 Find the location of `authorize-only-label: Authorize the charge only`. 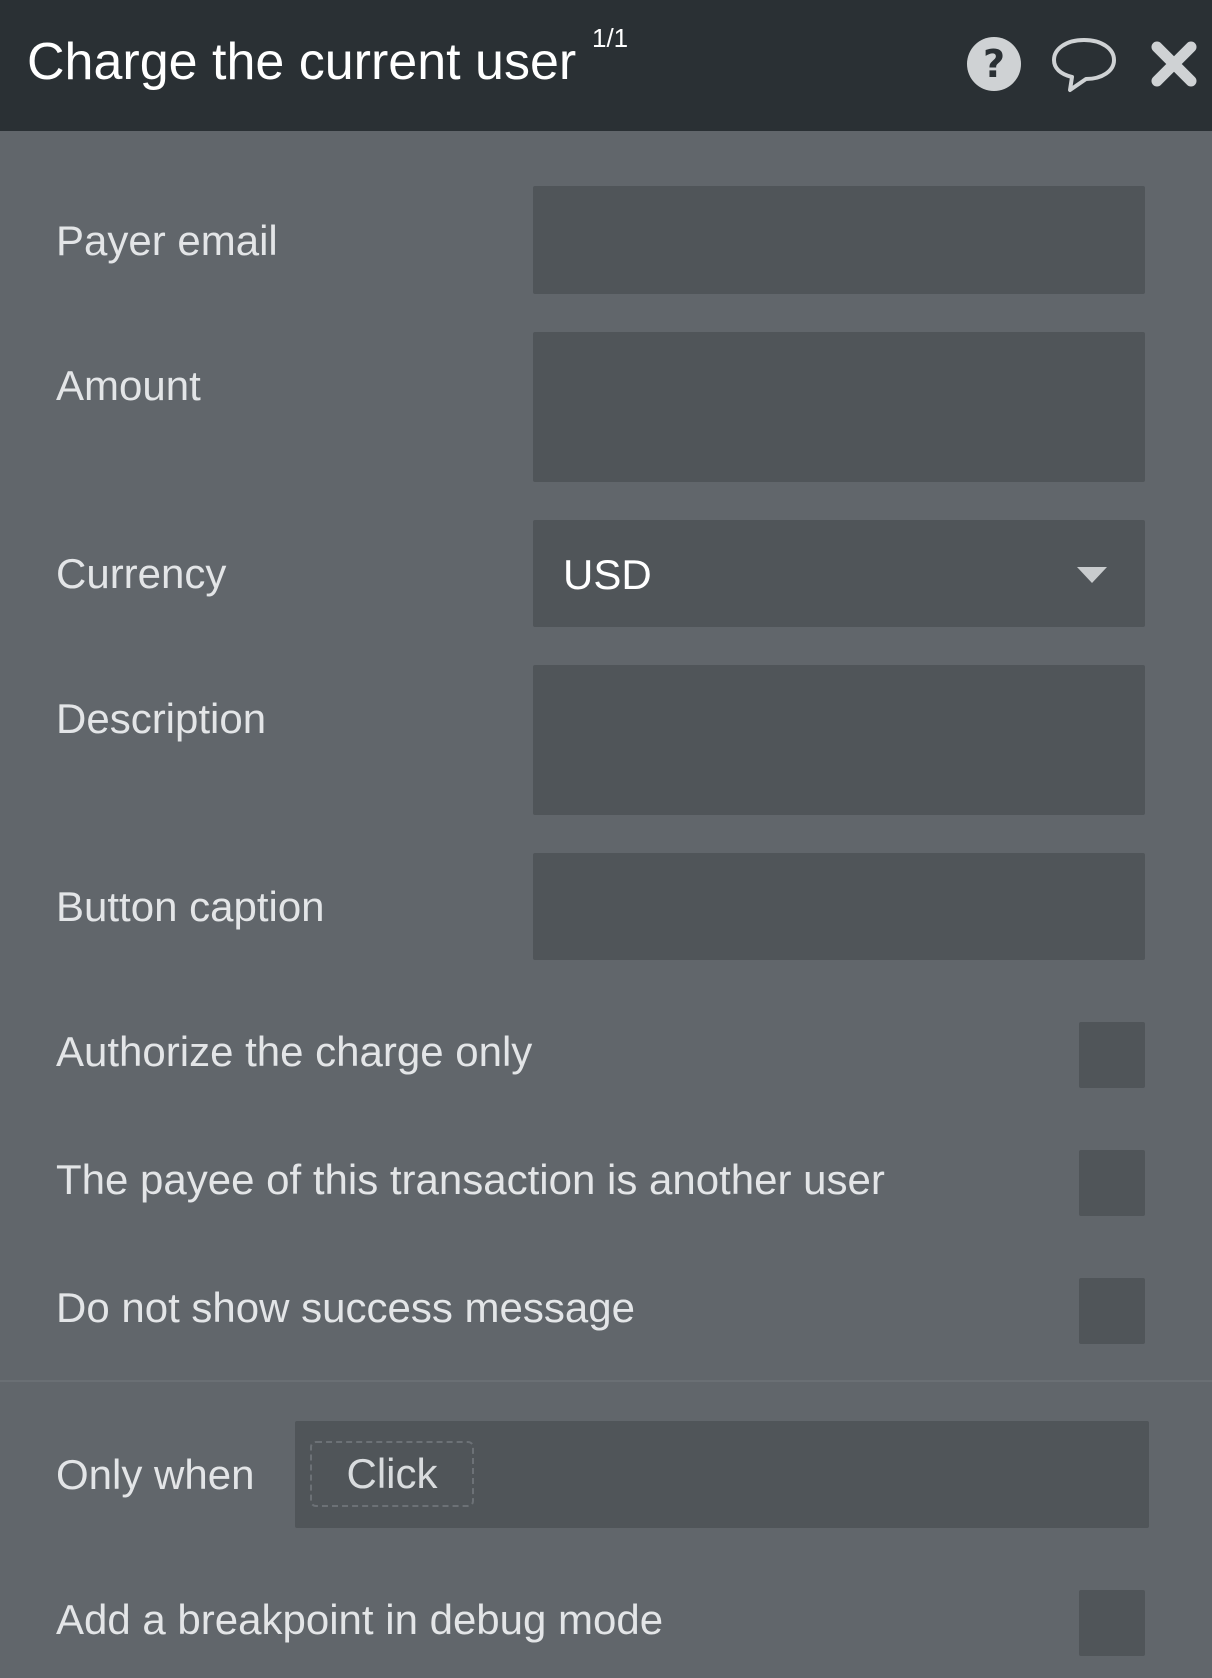

authorize-only-label: Authorize the charge only is located at coordinates (294, 1051).